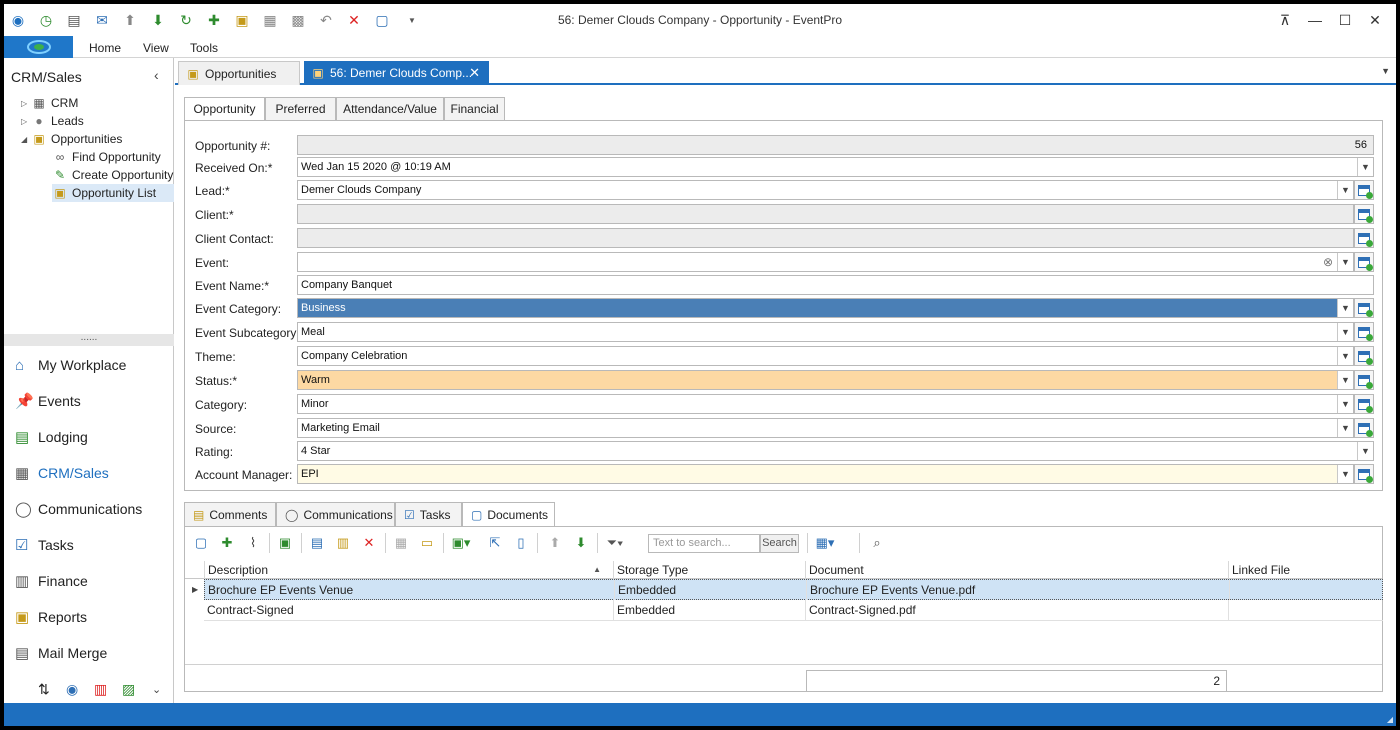 This screenshot has width=1400, height=730. I want to click on delete-icon: ✕, so click(369, 543).